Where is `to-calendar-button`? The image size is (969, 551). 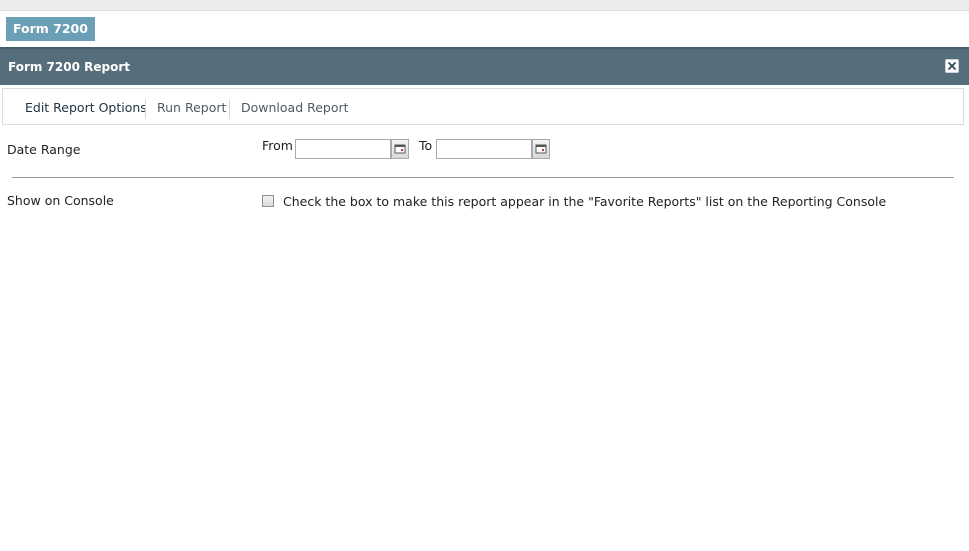
to-calendar-button is located at coordinates (541, 149).